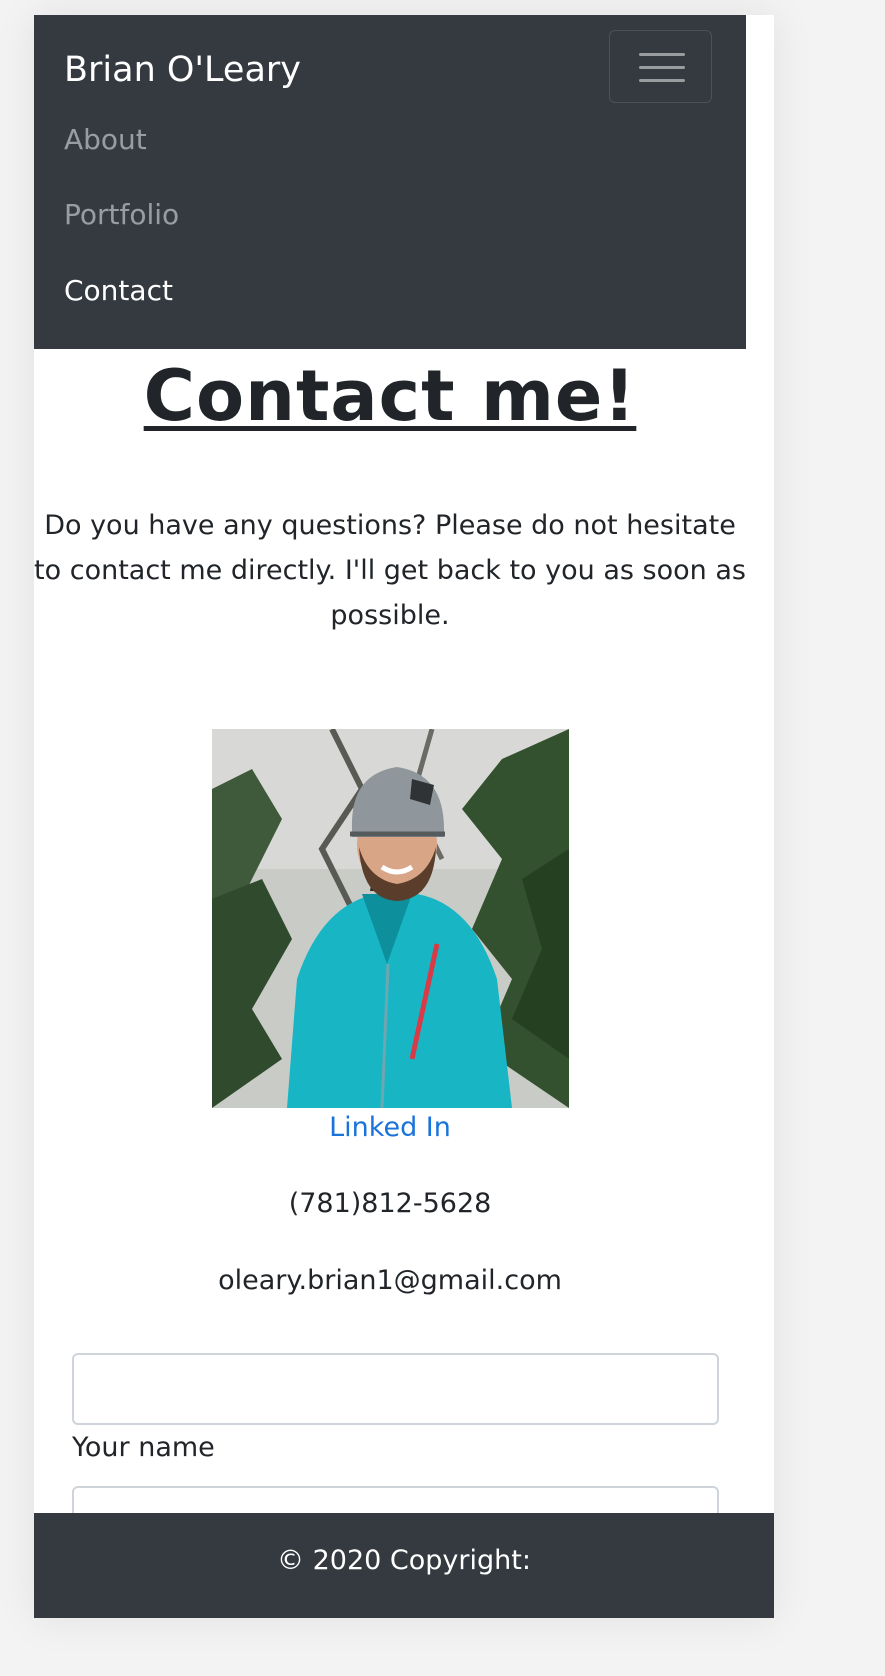 This screenshot has height=1676, width=885. I want to click on brand-link: Brian O'Leary, so click(182, 70).